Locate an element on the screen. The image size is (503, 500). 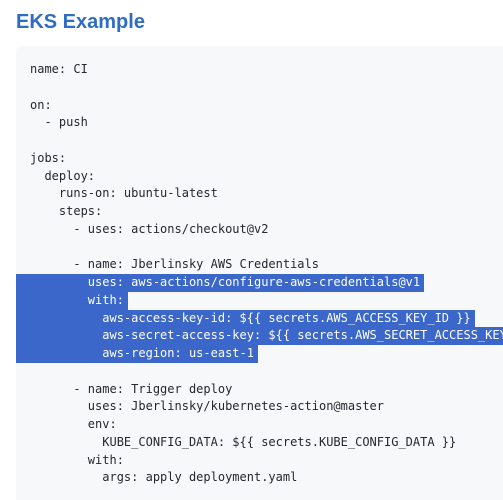
code-line: args: apply deployment.yaml is located at coordinates (259, 478).